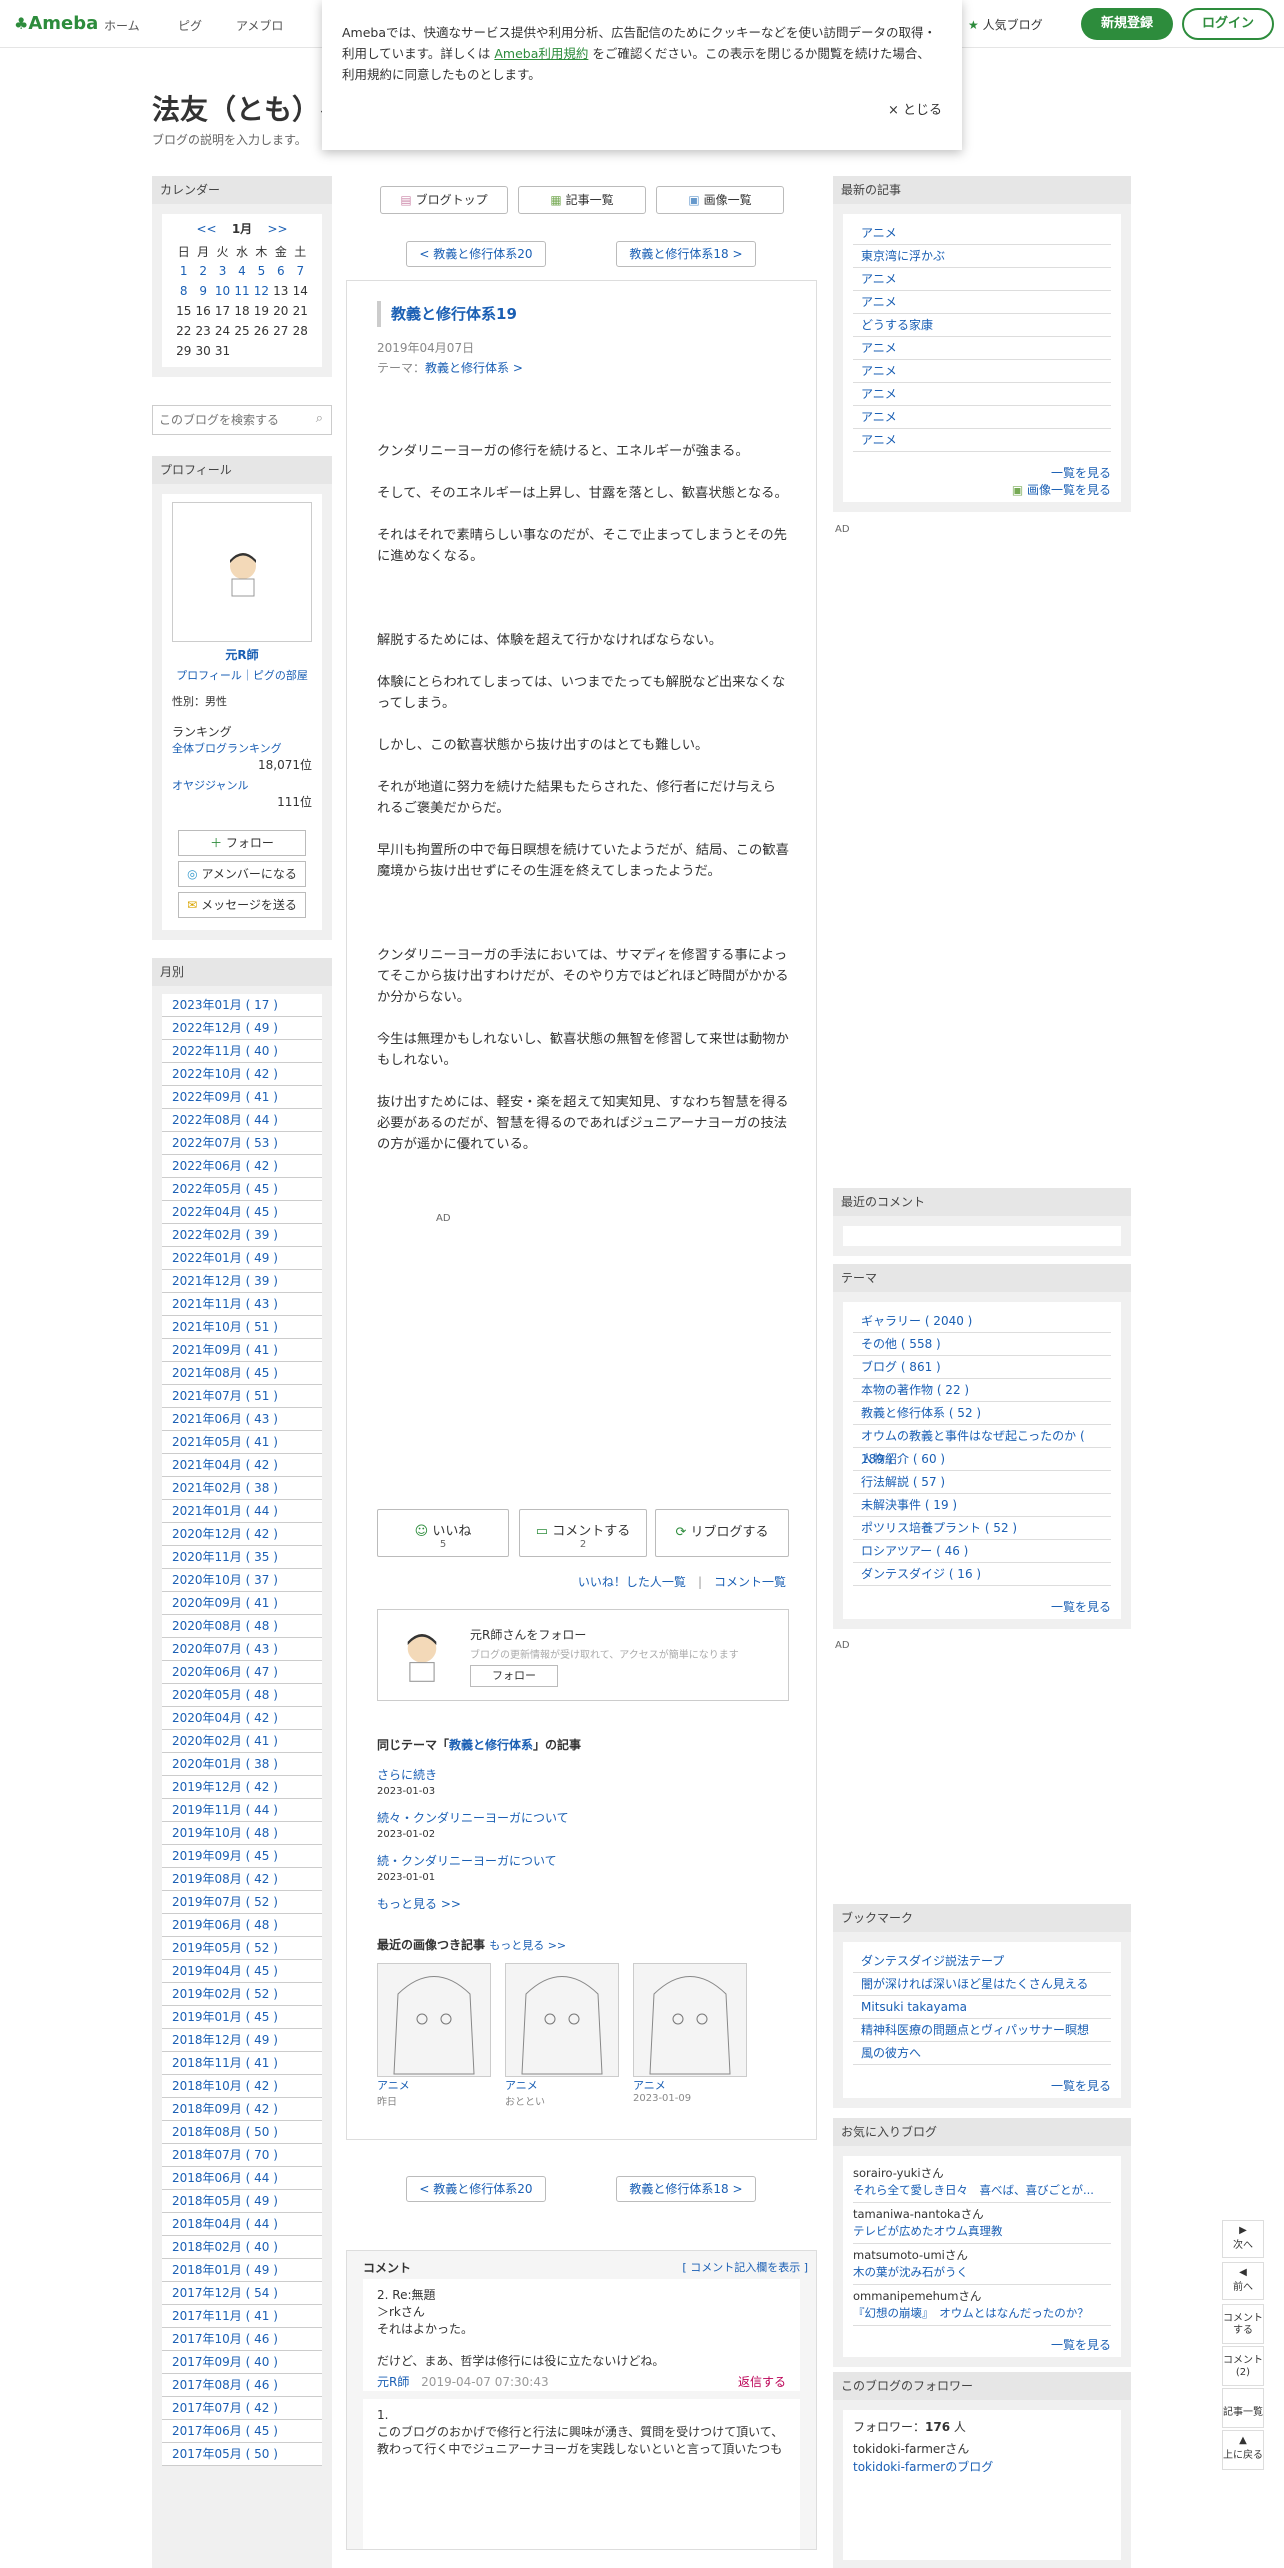  What do you see at coordinates (982, 2173) in the screenshot?
I see `favorite-user: sorairo-yukiさん` at bounding box center [982, 2173].